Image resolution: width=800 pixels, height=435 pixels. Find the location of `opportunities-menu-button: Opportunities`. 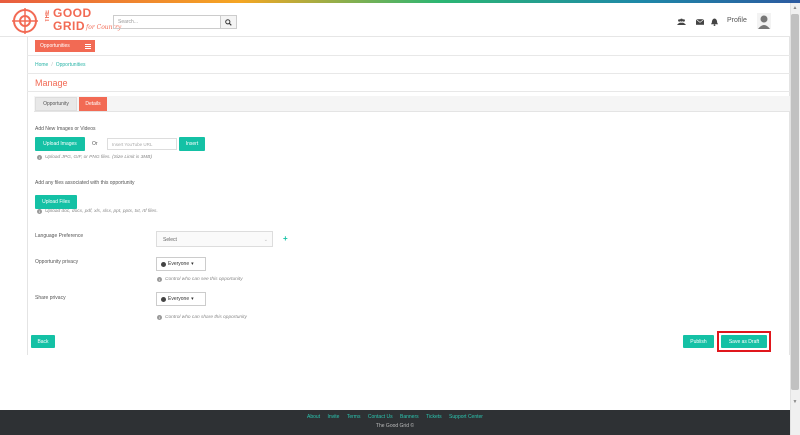

opportunities-menu-button: Opportunities is located at coordinates (65, 46).